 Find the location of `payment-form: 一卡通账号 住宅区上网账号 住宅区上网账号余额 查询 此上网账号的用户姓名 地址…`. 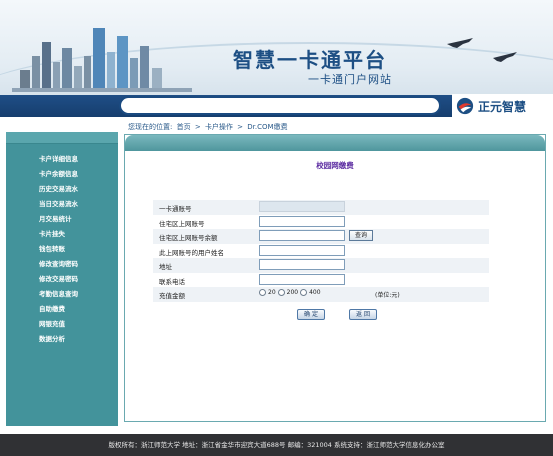

payment-form: 一卡通账号 住宅区上网账号 住宅区上网账号余额 查询 此上网账号的用户姓名 地址… is located at coordinates (321, 251).